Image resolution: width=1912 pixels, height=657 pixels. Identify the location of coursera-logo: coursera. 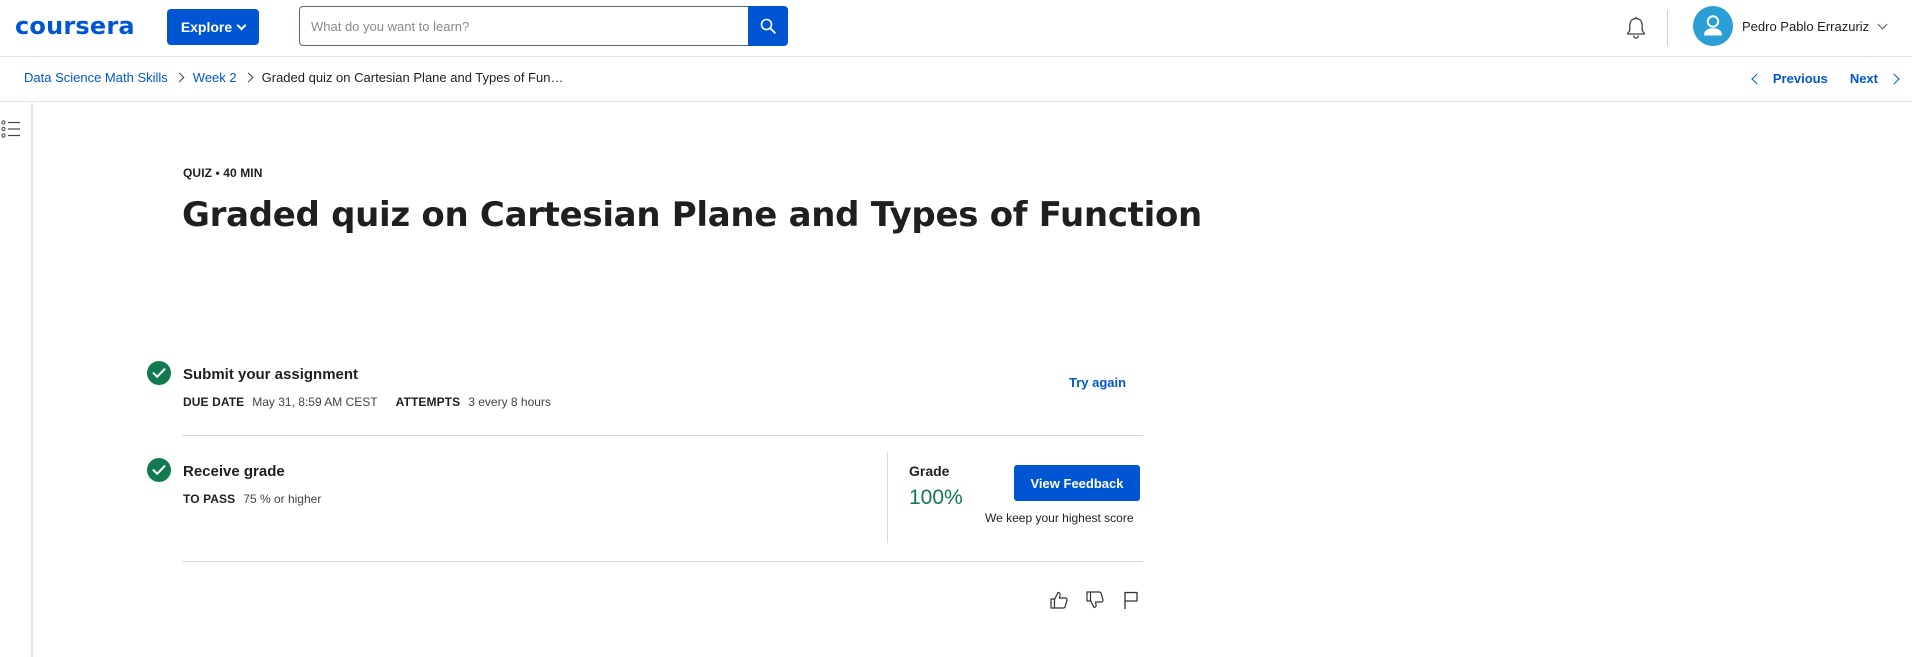
(75, 26).